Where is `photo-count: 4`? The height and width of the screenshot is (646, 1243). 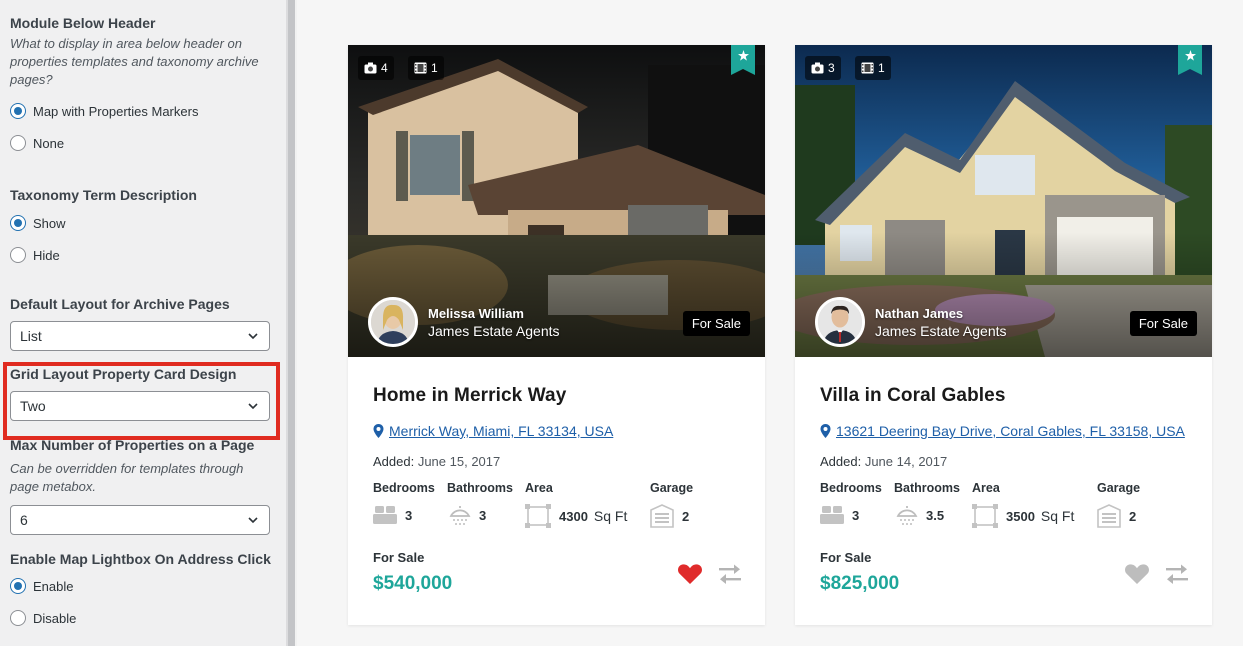 photo-count: 4 is located at coordinates (384, 68).